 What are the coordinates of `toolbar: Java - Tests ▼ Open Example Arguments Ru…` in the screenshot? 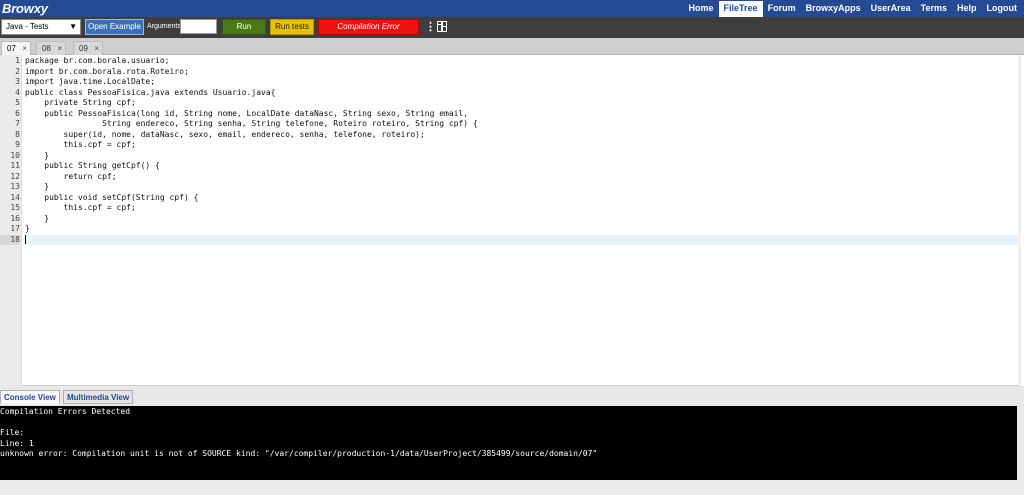 It's located at (512, 27).